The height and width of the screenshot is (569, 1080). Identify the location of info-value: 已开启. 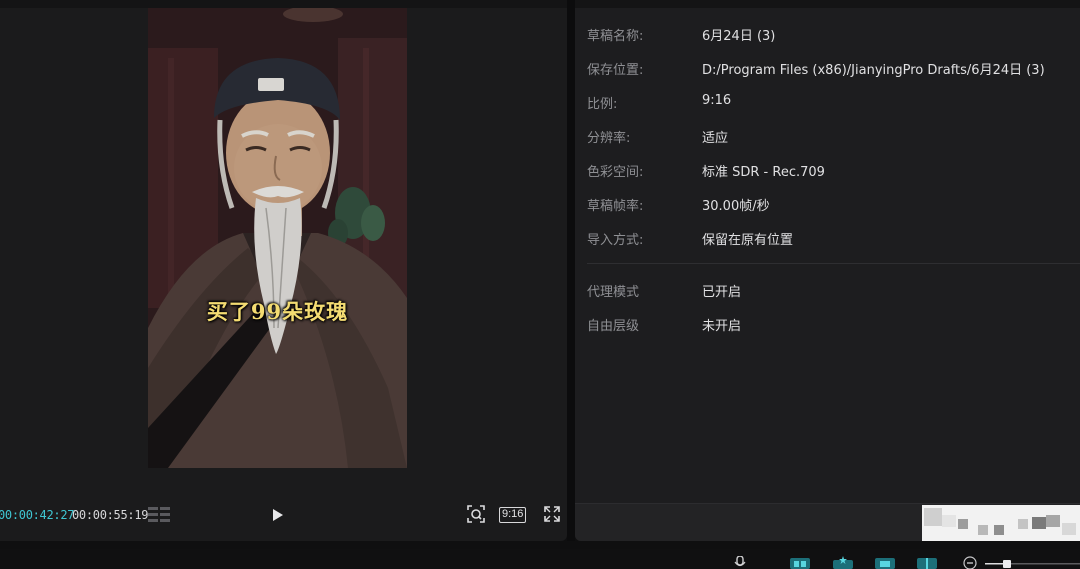
(722, 292).